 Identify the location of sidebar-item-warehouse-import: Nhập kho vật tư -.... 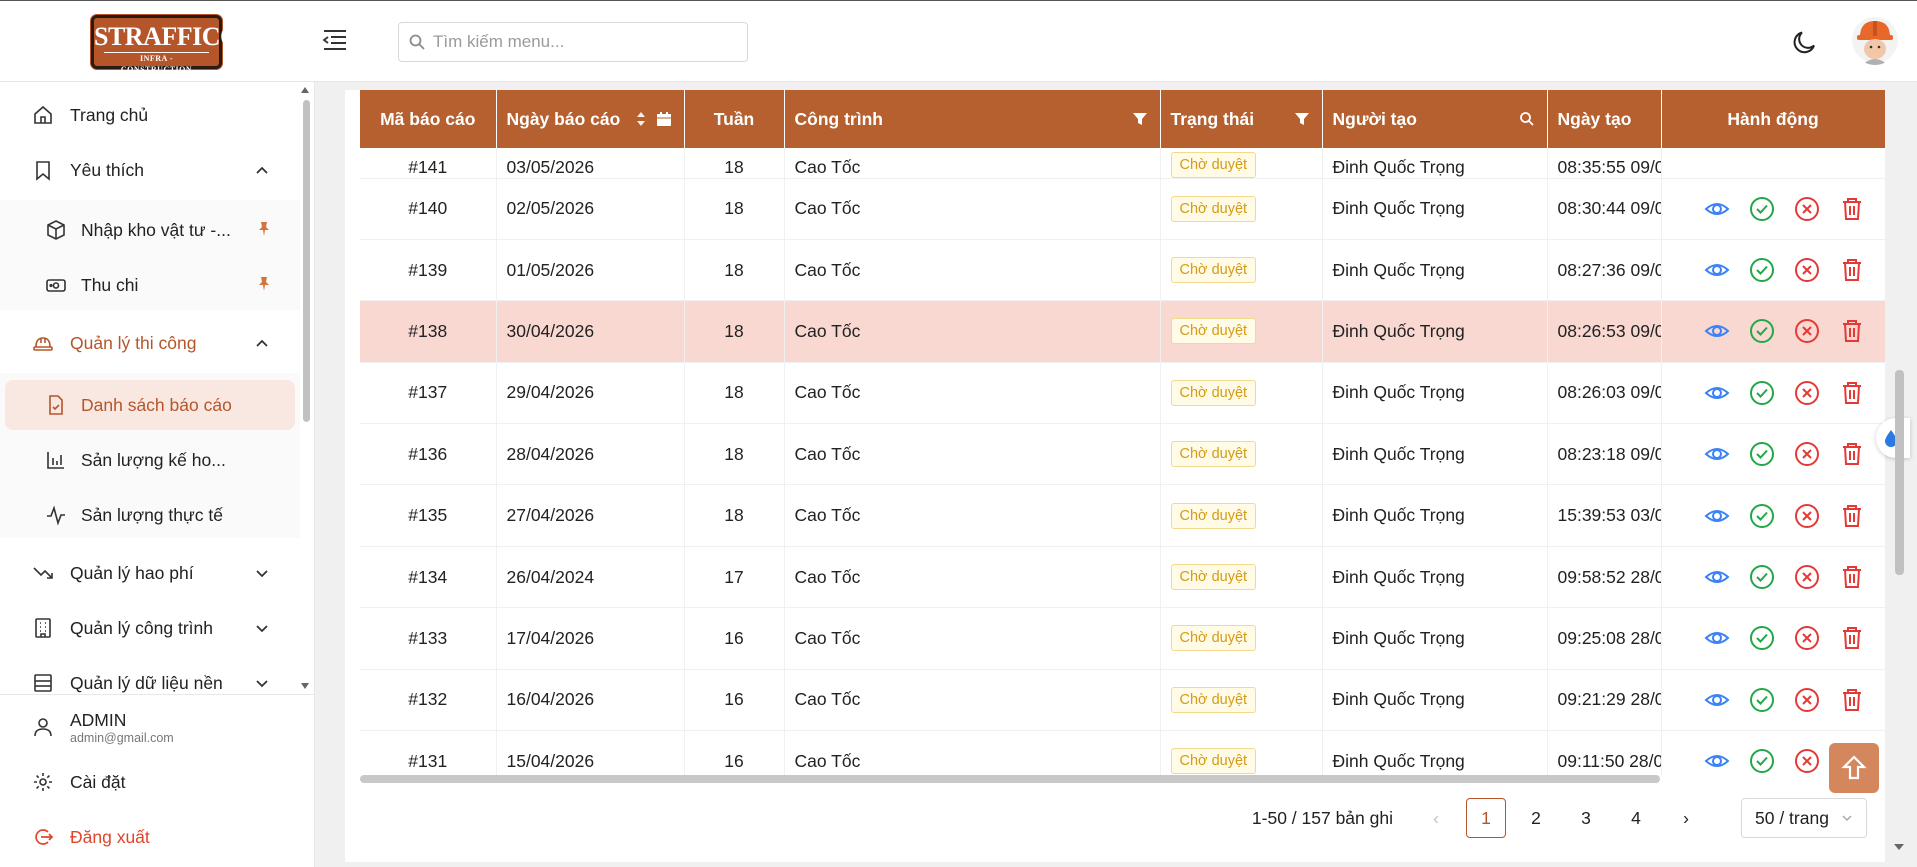
(150, 230).